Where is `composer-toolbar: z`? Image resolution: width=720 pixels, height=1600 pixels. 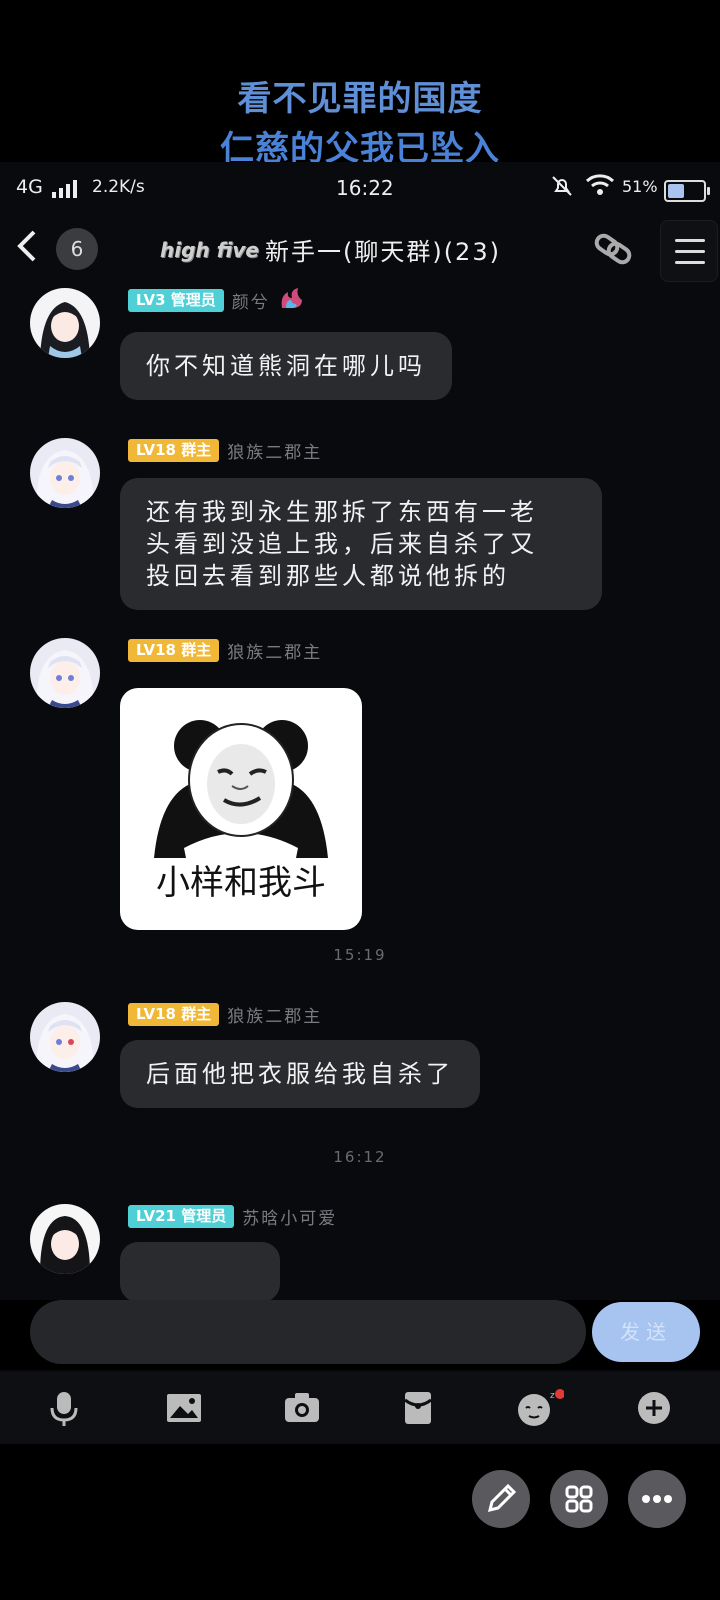 composer-toolbar: z is located at coordinates (360, 1408).